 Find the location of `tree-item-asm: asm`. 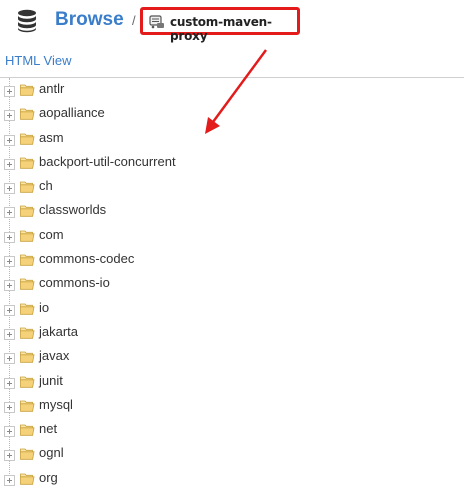

tree-item-asm: asm is located at coordinates (232, 139).